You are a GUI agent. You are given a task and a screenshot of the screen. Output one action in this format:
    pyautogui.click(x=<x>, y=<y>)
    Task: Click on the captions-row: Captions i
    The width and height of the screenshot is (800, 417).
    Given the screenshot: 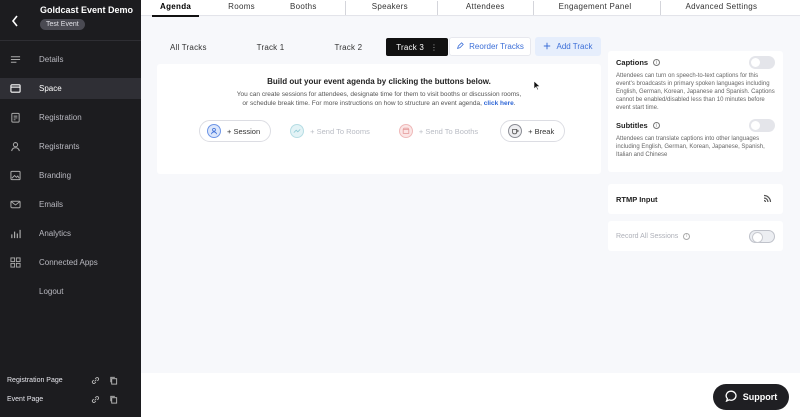 What is the action you would take?
    pyautogui.click(x=695, y=60)
    